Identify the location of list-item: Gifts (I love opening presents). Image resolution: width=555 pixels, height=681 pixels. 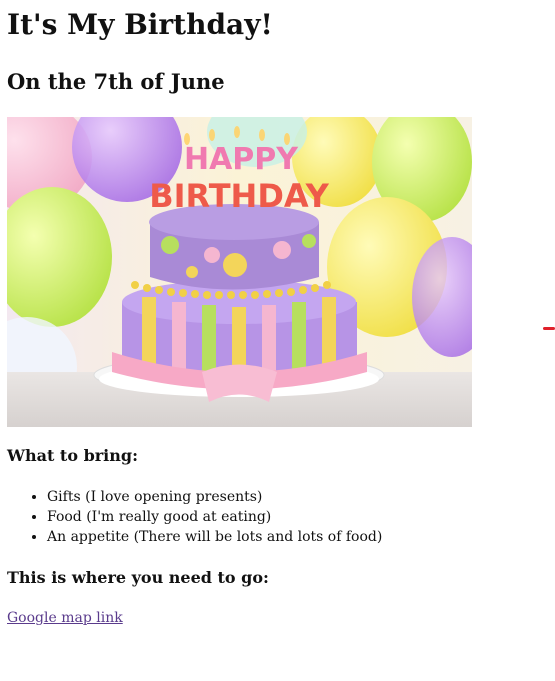
(214, 497).